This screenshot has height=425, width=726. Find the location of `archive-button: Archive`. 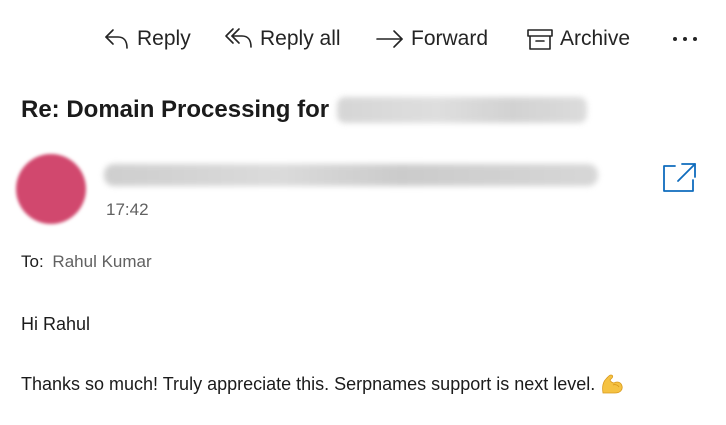

archive-button: Archive is located at coordinates (578, 39).